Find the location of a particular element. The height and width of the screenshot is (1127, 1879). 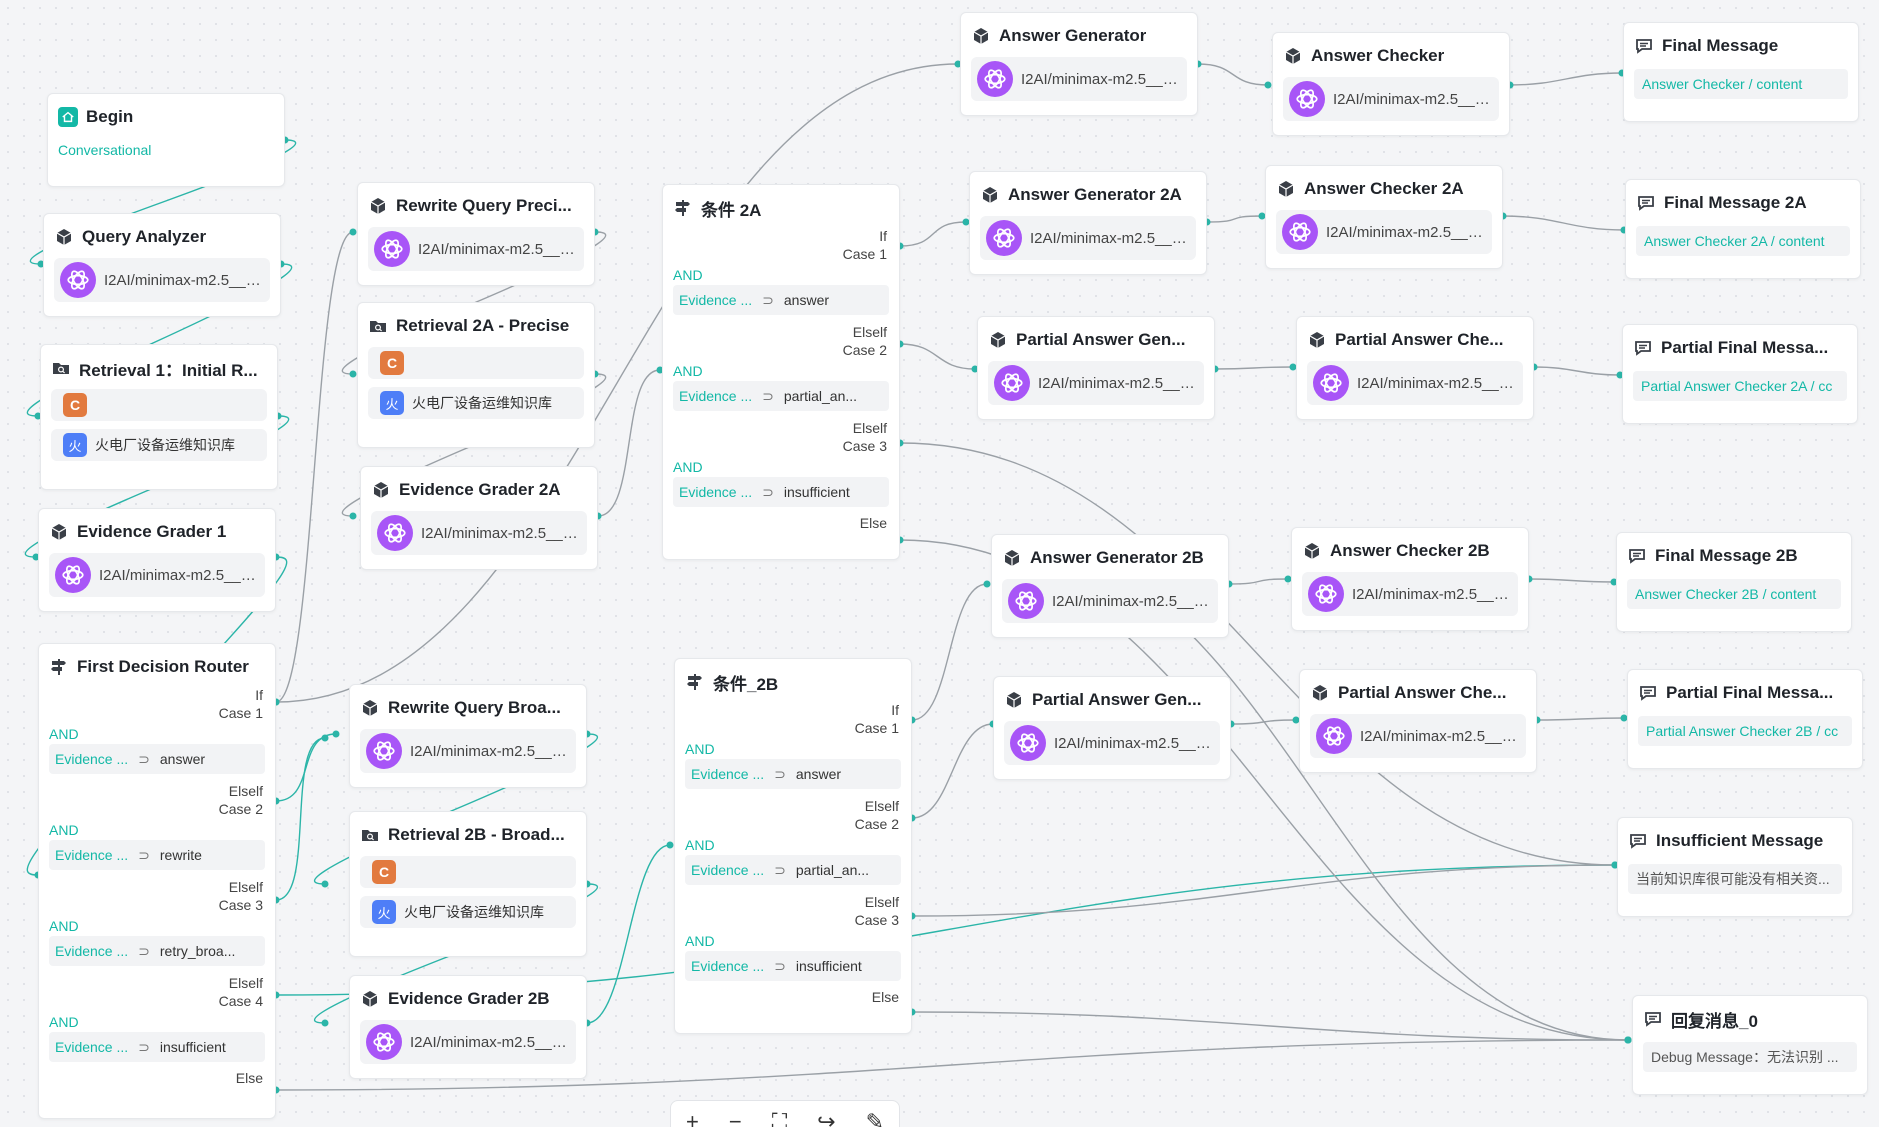

condition-value: insufficient is located at coordinates (828, 966).